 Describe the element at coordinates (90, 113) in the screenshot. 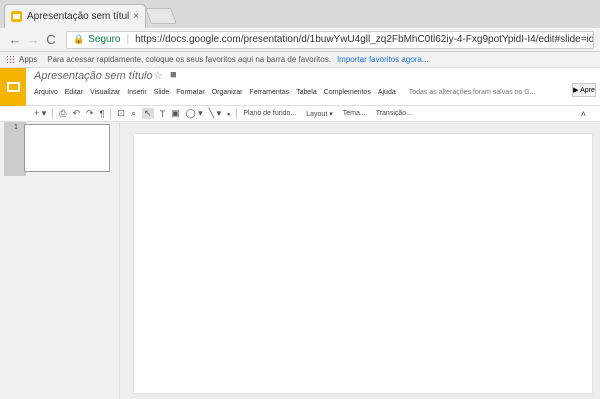

I see `redo-icon: ↷` at that location.